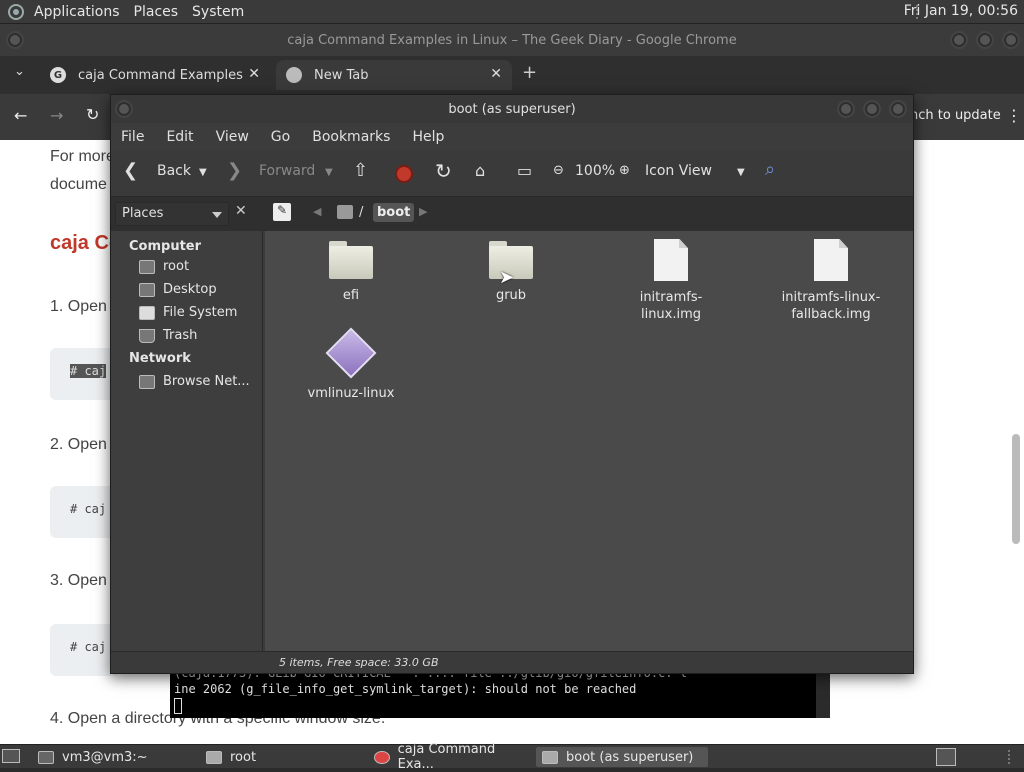  Describe the element at coordinates (147, 266) in the screenshot. I see `home-folder-icon` at that location.